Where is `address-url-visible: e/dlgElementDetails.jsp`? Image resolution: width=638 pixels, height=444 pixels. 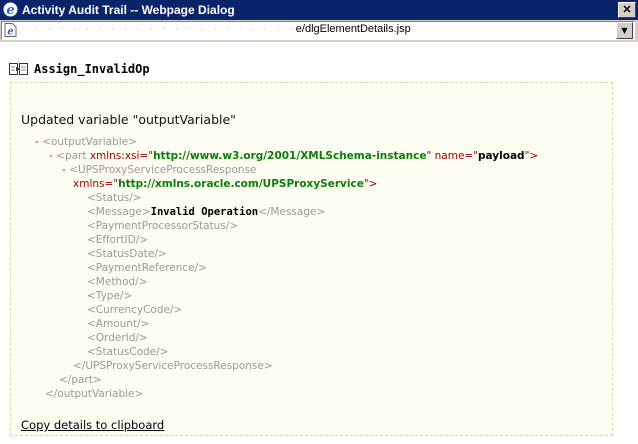 address-url-visible: e/dlgElementDetails.jsp is located at coordinates (353, 29).